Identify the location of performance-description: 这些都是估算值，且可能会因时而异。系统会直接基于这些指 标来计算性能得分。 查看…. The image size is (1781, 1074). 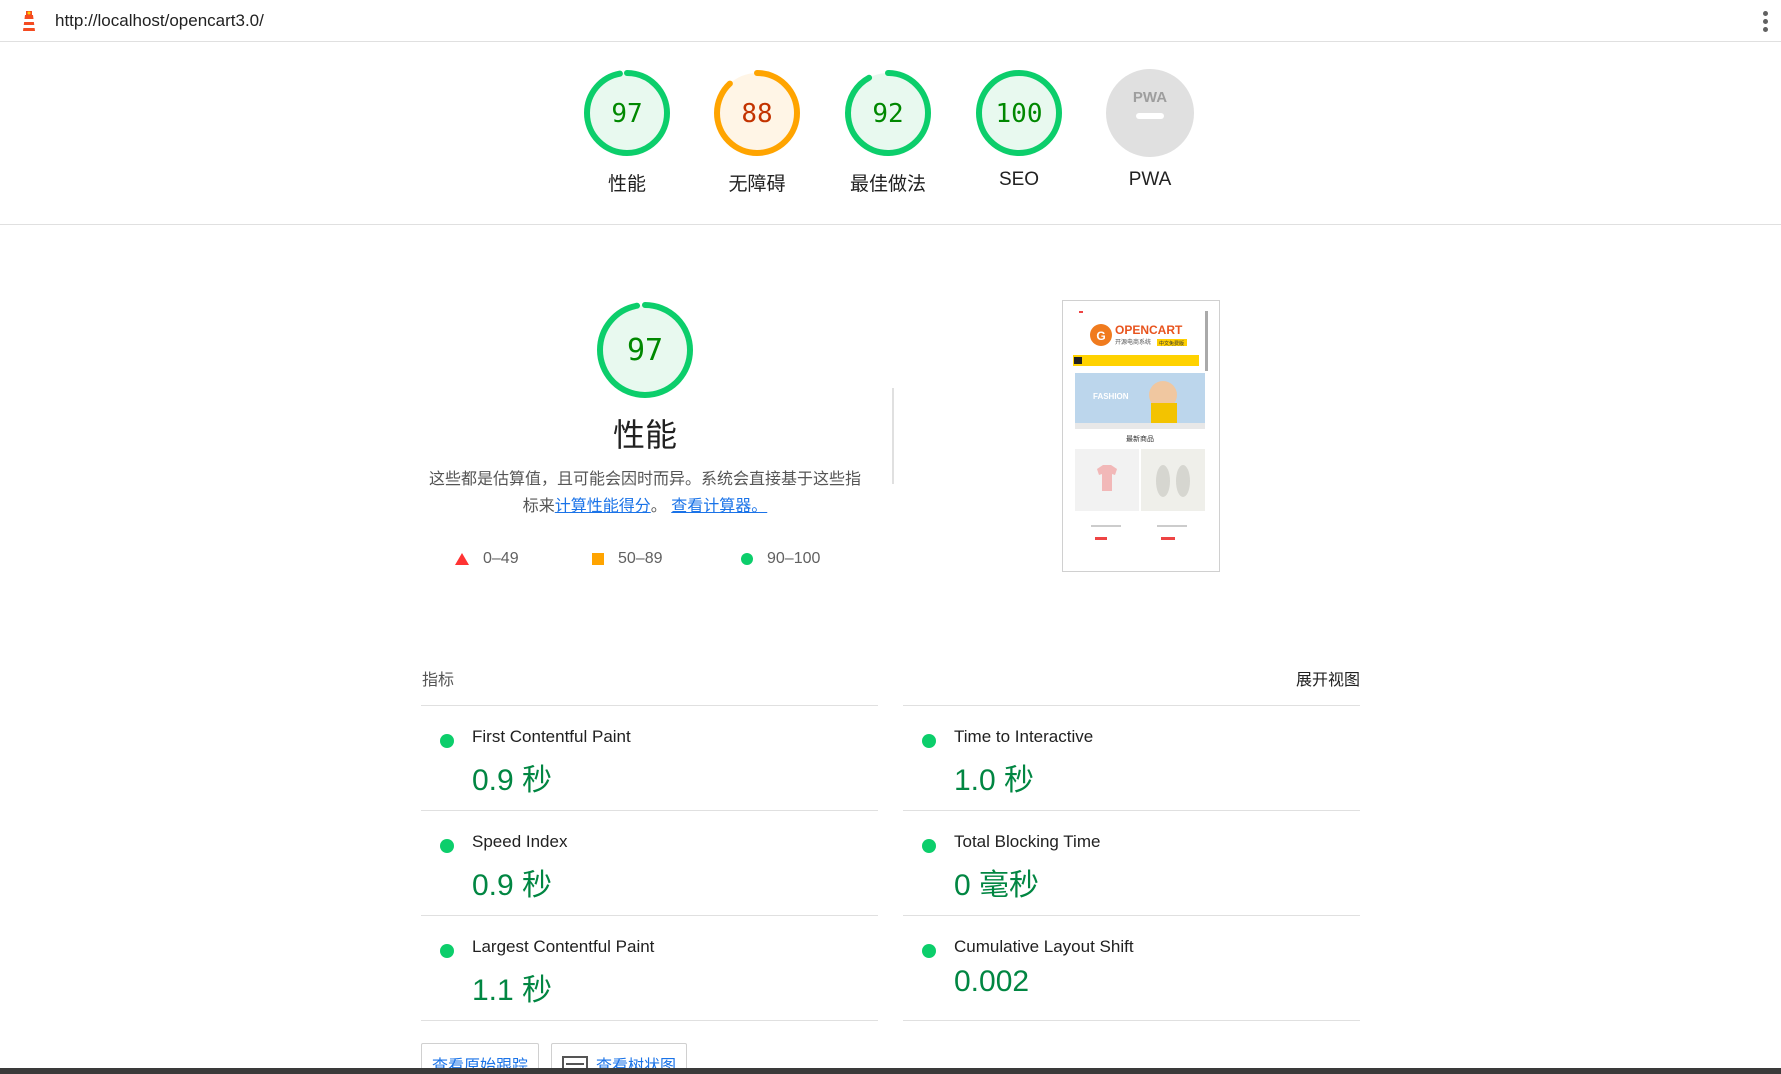
(645, 493).